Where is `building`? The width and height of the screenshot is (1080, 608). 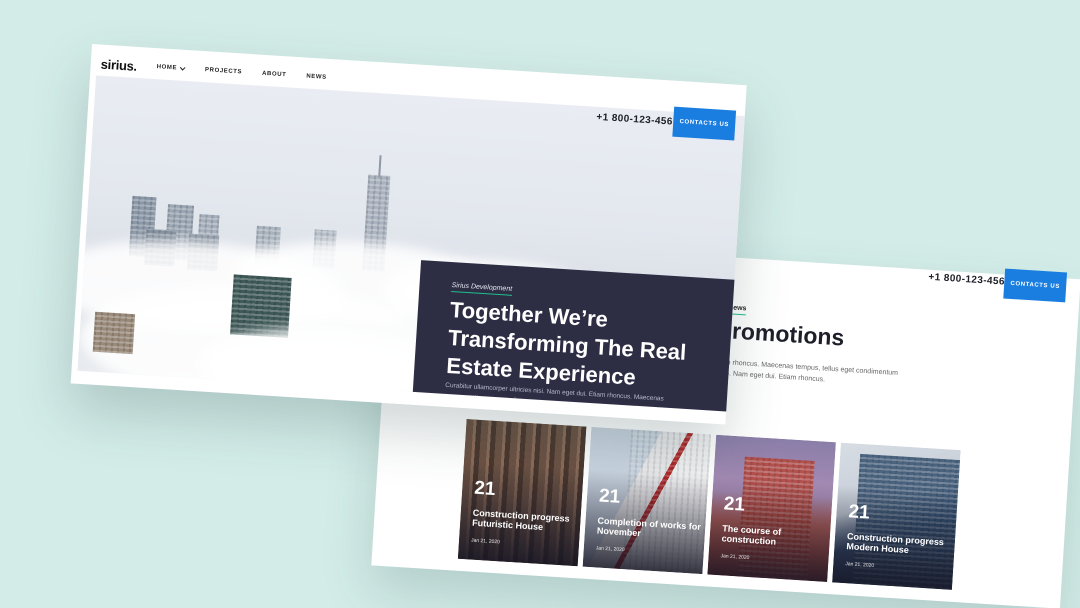
building is located at coordinates (114, 333).